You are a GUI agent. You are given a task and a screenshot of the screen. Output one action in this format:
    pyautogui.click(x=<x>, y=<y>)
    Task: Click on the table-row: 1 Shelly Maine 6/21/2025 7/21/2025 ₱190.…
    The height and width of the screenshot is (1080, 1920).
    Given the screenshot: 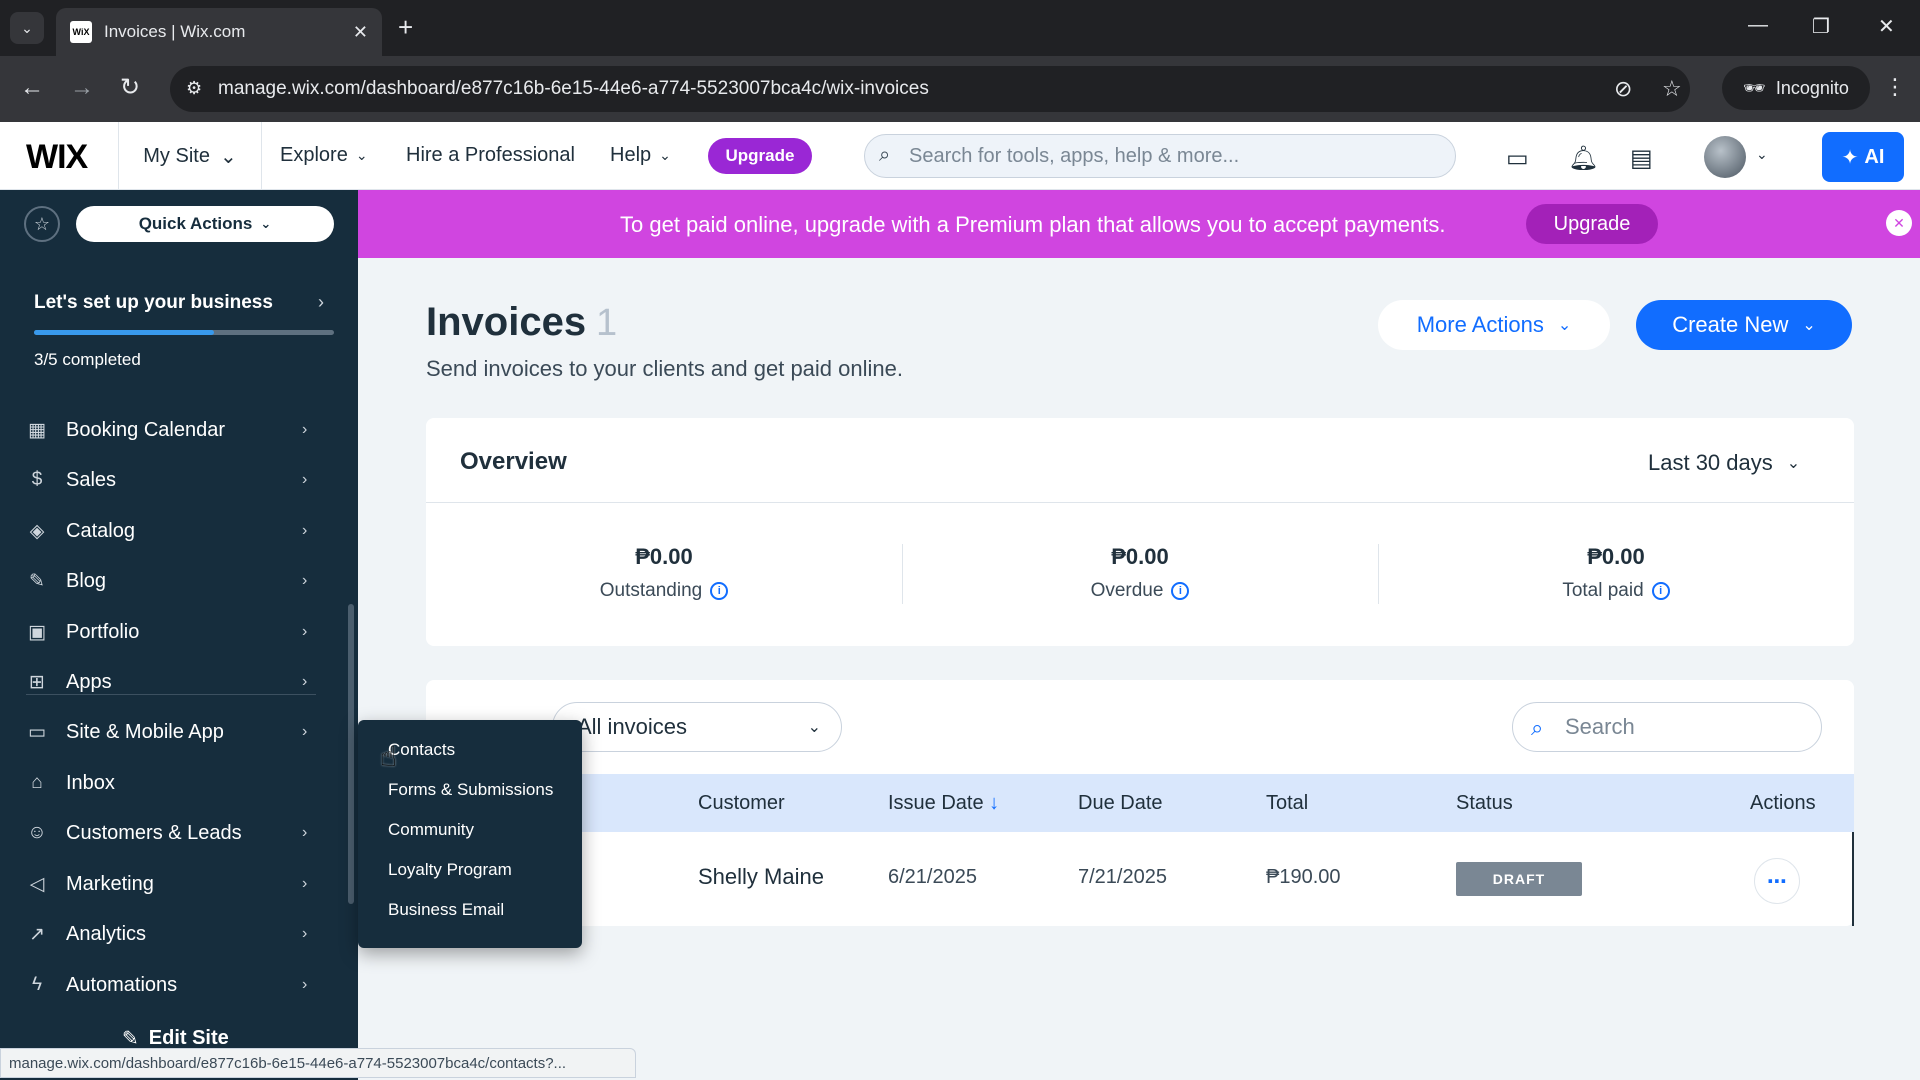 What is the action you would take?
    pyautogui.click(x=1140, y=879)
    